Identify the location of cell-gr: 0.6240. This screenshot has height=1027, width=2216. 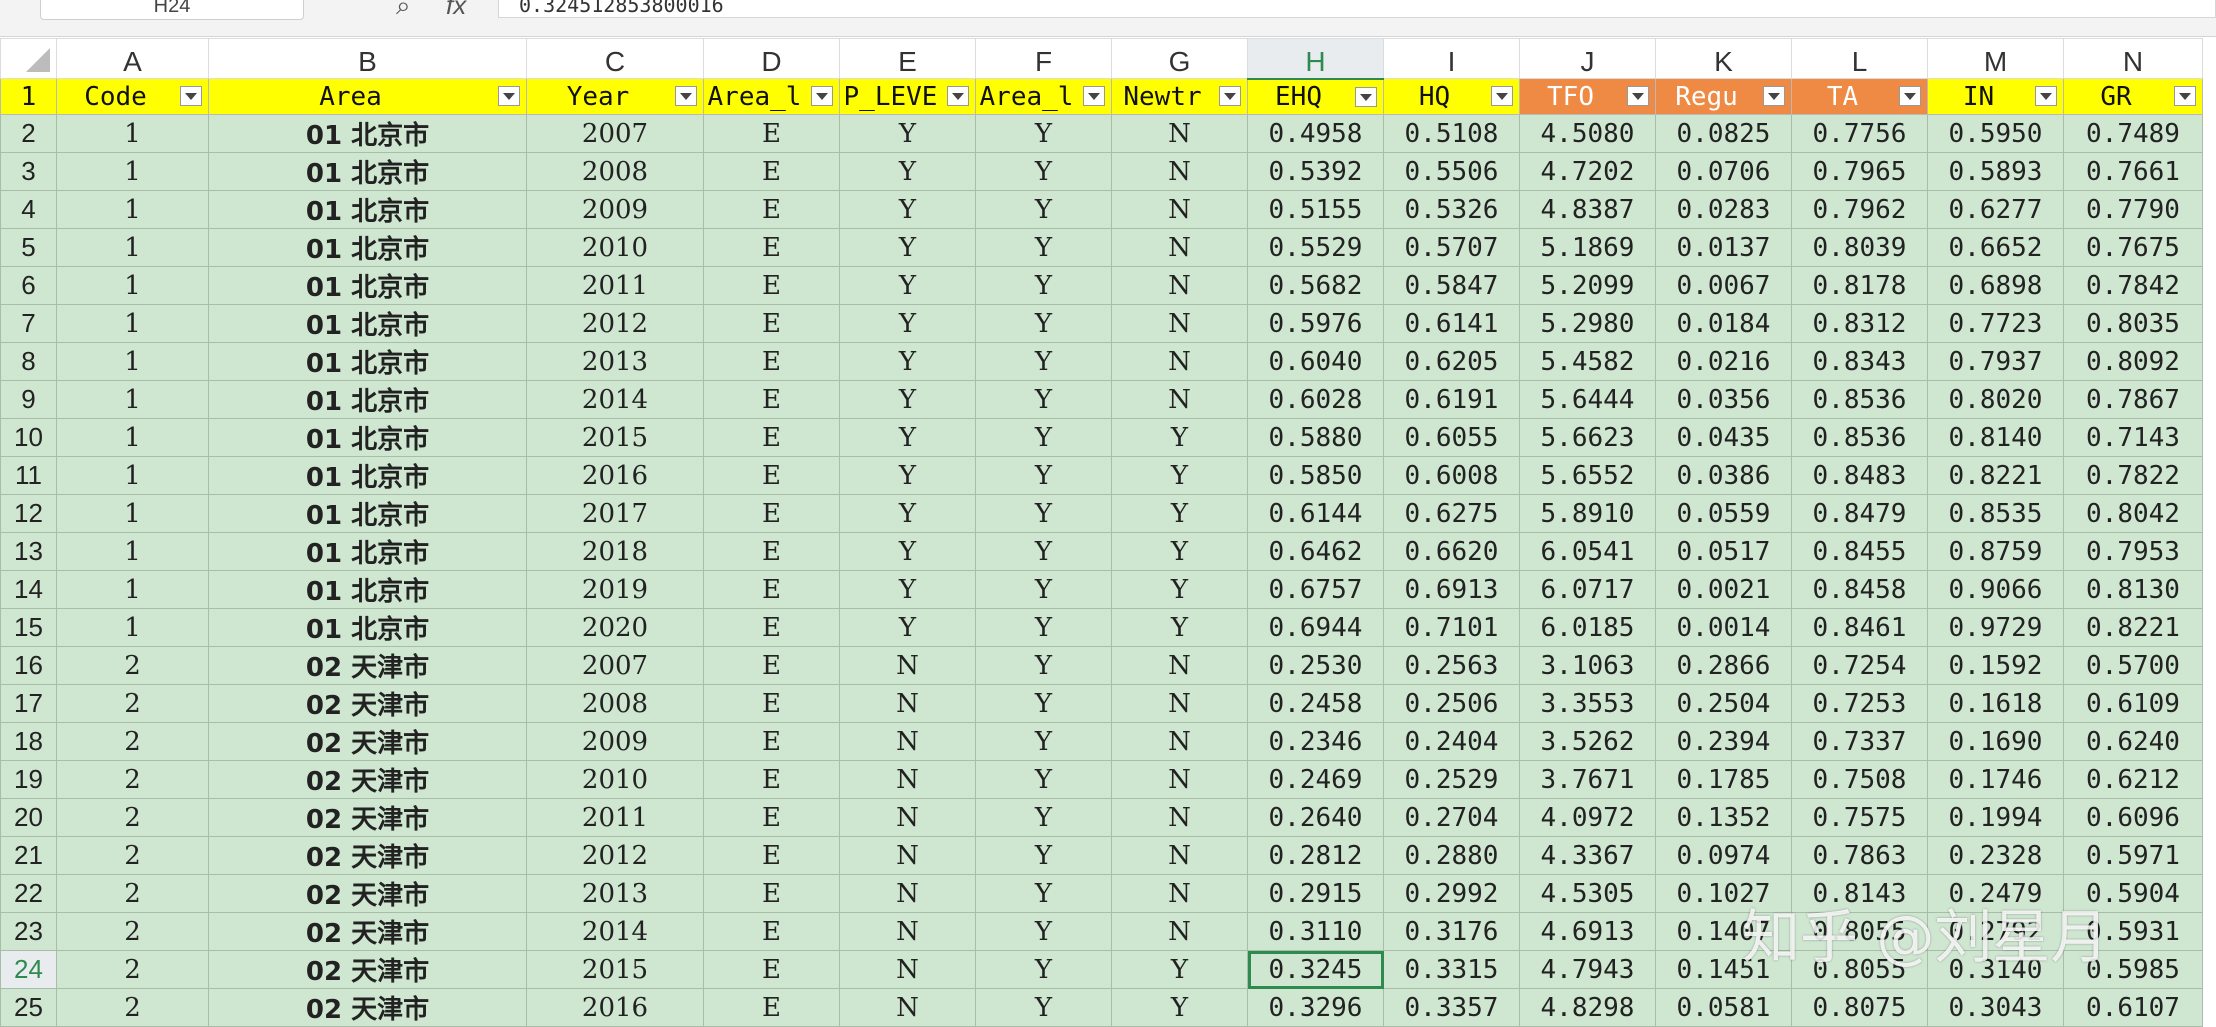
(2133, 741).